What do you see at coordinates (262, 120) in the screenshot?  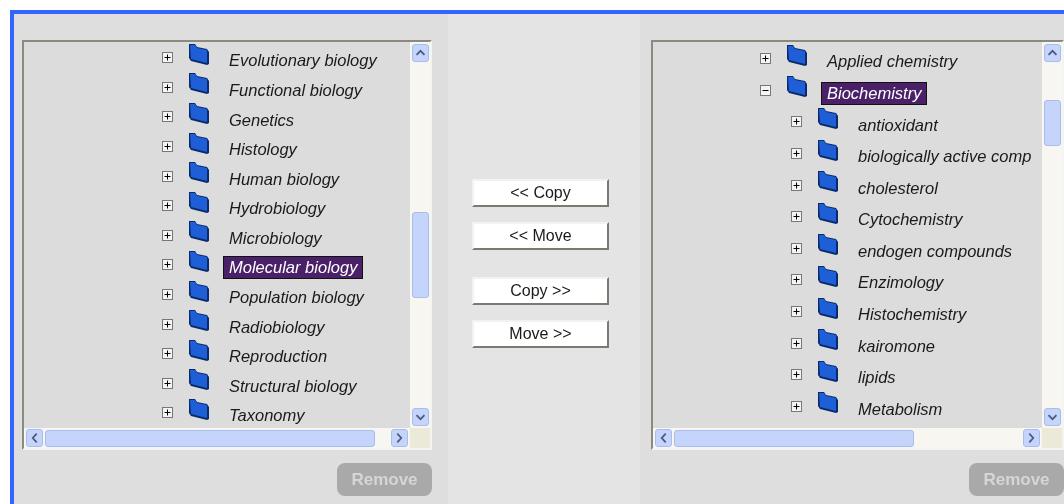 I see `tree-item: Genetics` at bounding box center [262, 120].